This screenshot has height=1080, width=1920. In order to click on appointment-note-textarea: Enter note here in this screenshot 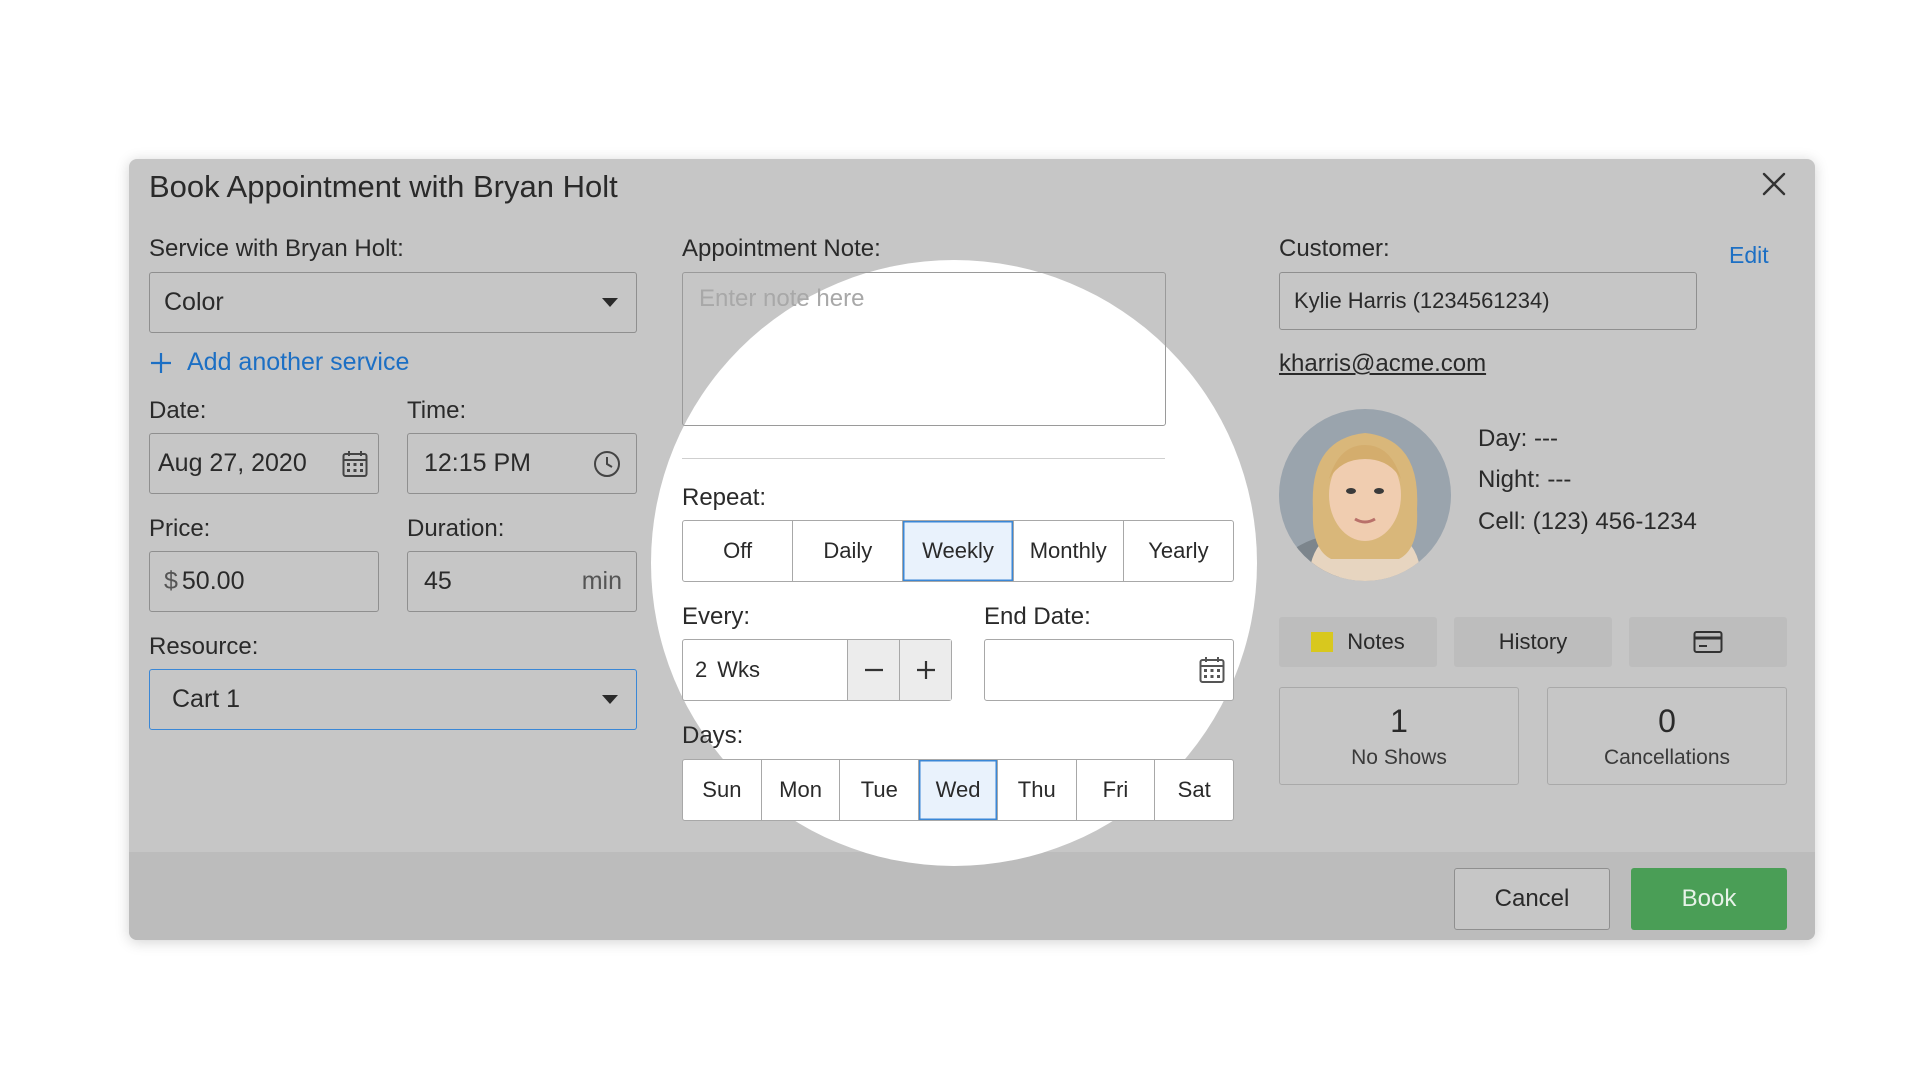, I will do `click(924, 349)`.